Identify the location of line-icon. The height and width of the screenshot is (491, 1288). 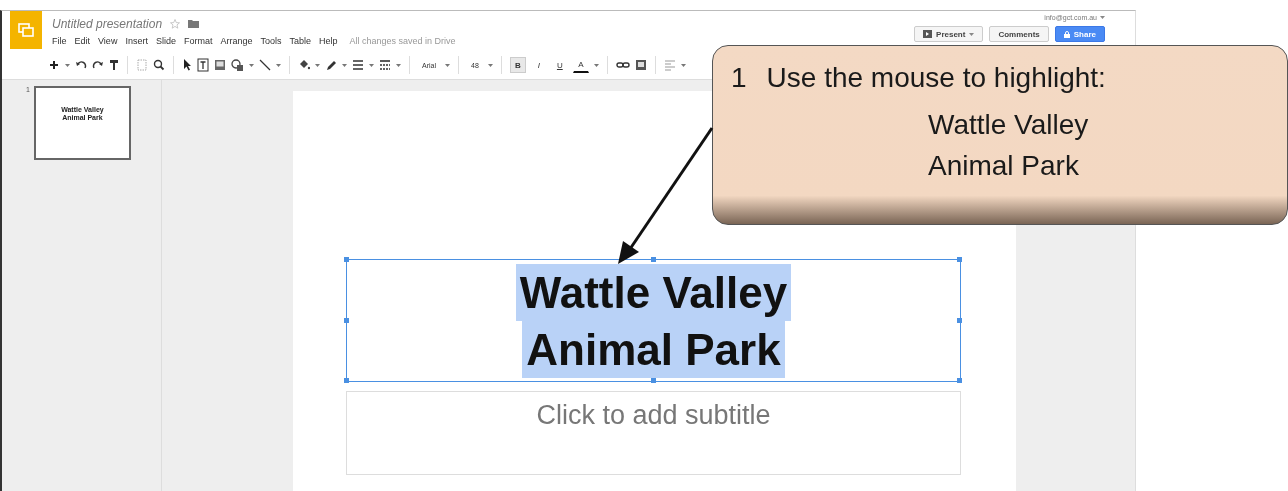
(265, 65).